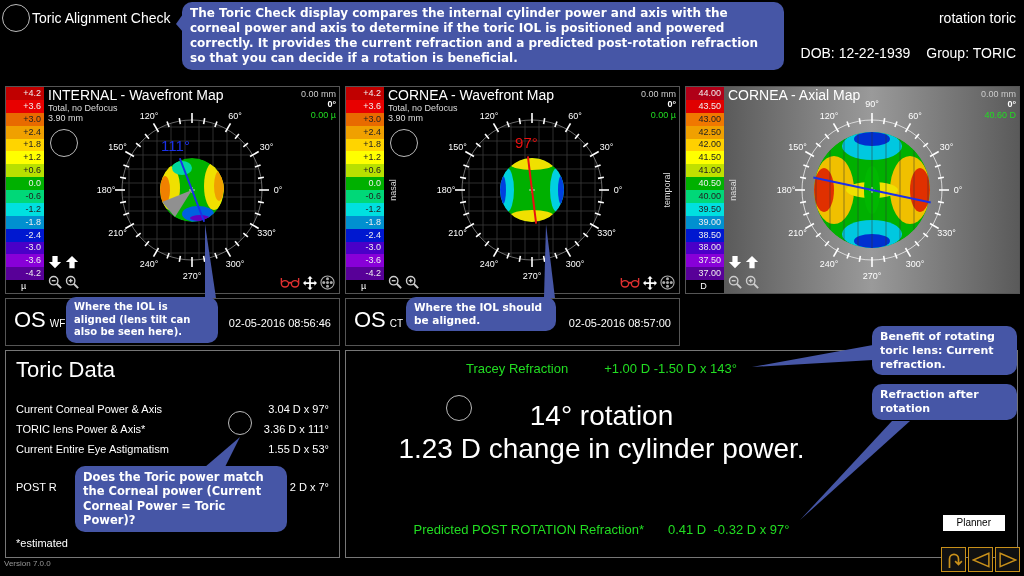 This screenshot has height=576, width=1024. Describe the element at coordinates (517, 369) in the screenshot. I see `refraction-label: Tracey Refraction` at that location.